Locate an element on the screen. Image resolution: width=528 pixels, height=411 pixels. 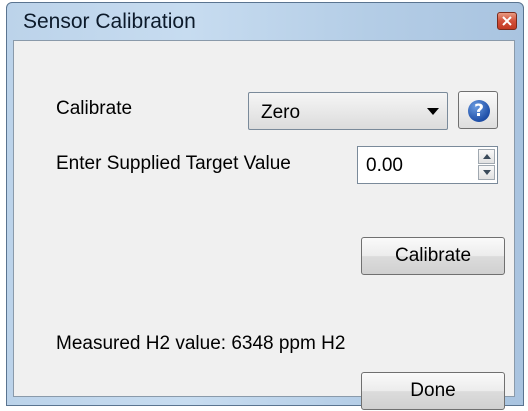
stepper-buttons is located at coordinates (486, 165).